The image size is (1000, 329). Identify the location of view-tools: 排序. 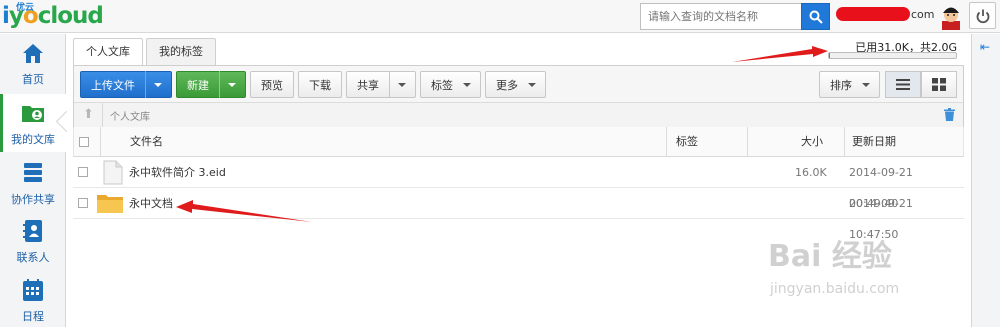
(888, 84).